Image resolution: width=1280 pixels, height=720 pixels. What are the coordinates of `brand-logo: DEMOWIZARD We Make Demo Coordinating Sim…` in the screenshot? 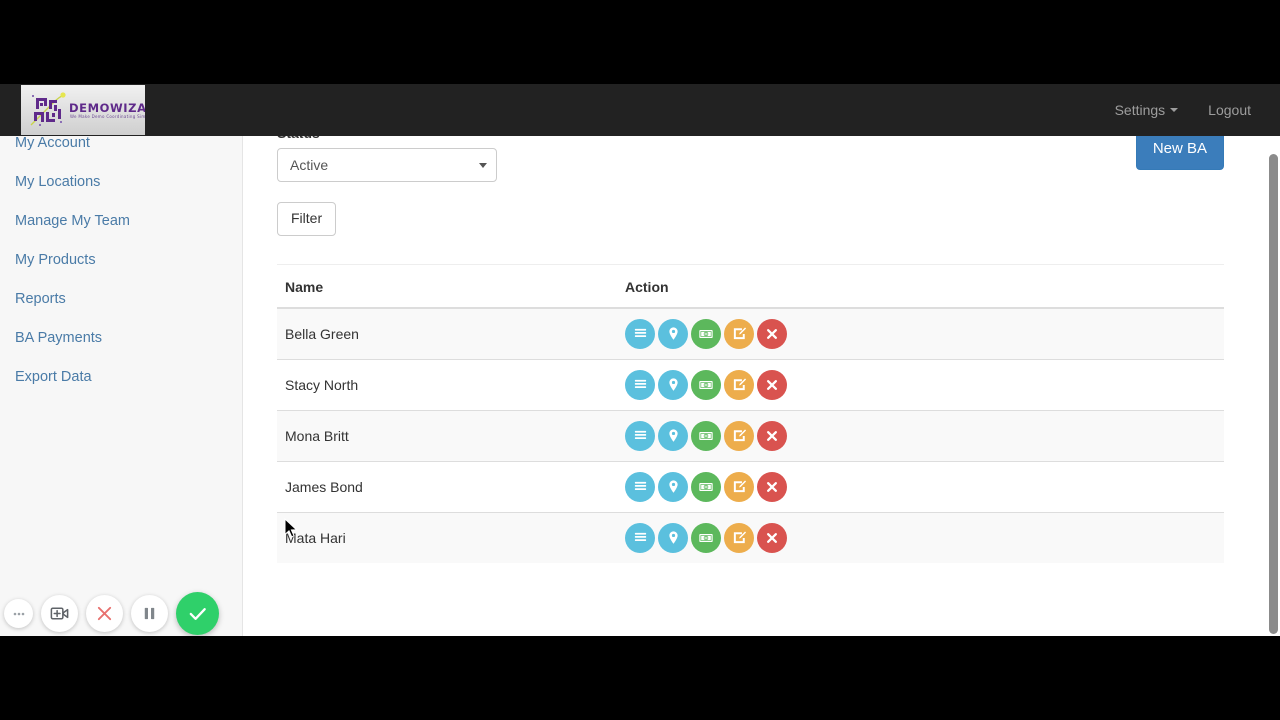 It's located at (83, 110).